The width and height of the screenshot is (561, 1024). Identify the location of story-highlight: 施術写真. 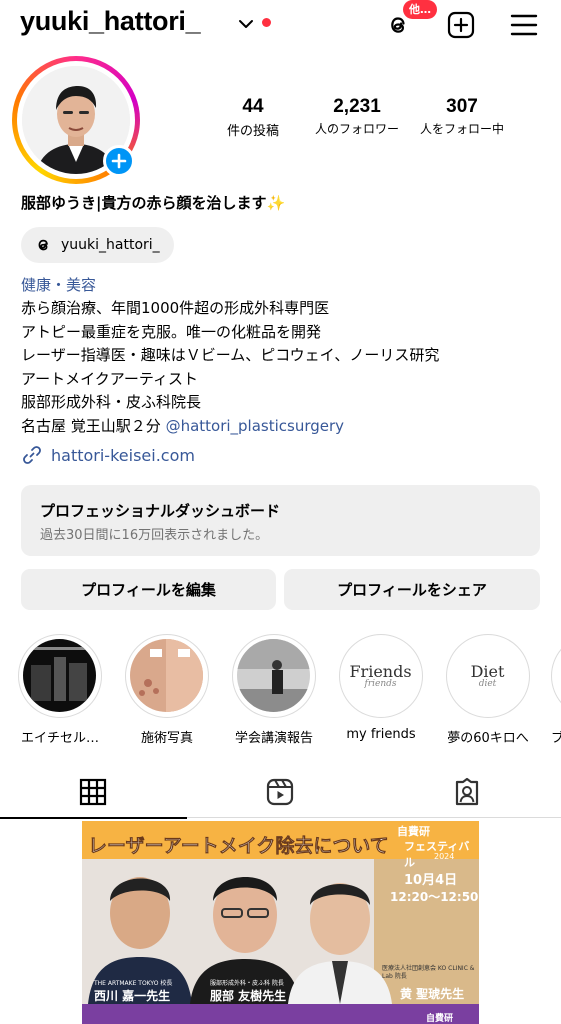
(167, 690).